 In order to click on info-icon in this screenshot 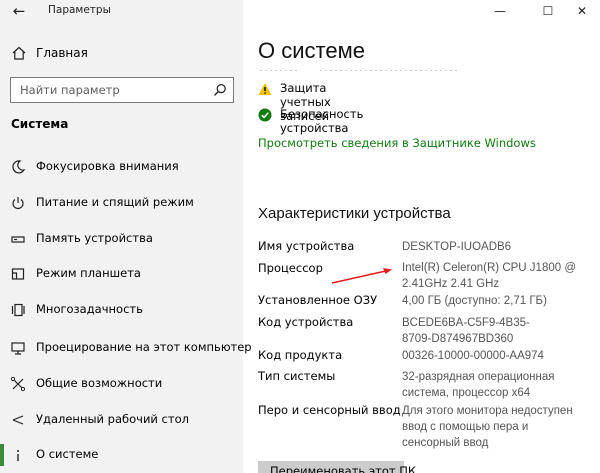, I will do `click(18, 455)`.